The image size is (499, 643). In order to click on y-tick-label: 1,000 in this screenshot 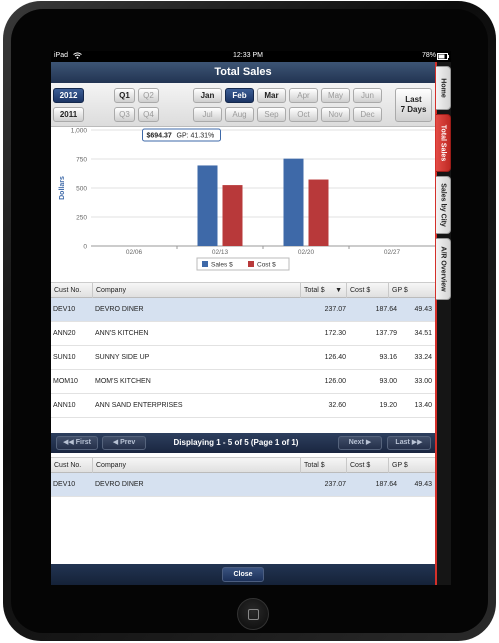, I will do `click(79, 131)`.